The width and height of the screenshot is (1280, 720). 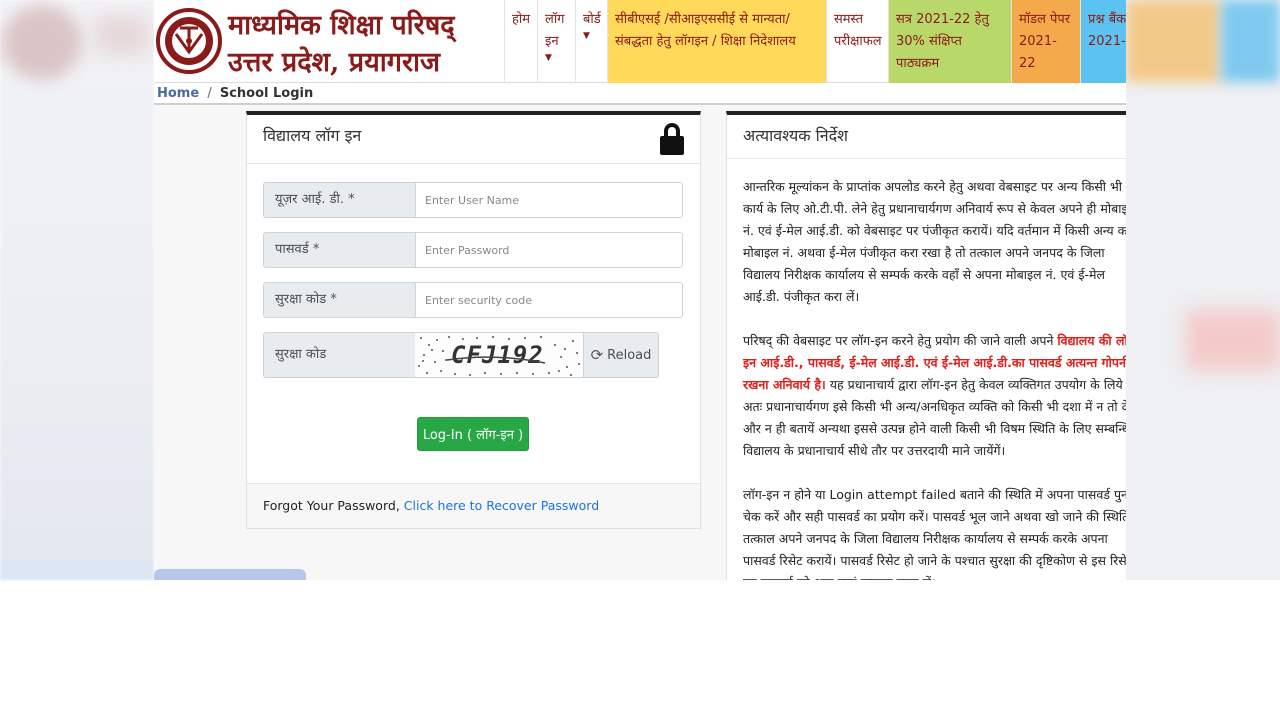 I want to click on security-code-row: सुरक्षा कोड *, so click(x=473, y=300).